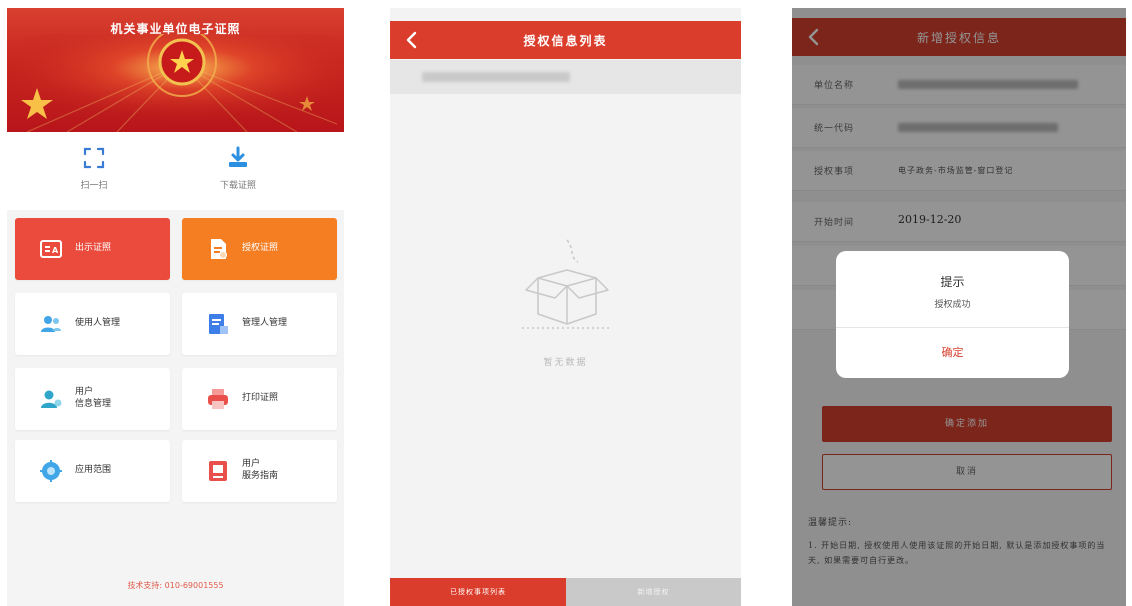 The height and width of the screenshot is (606, 1132). I want to click on card-label: 用户 信息管理, so click(93, 398).